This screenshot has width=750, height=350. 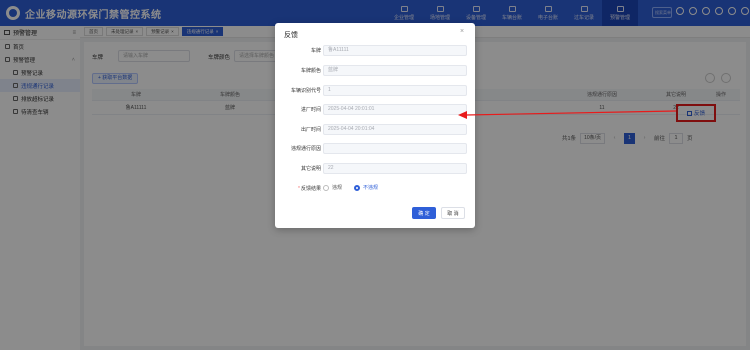 What do you see at coordinates (305, 149) in the screenshot?
I see `violation-reason-label: 违规通行原因` at bounding box center [305, 149].